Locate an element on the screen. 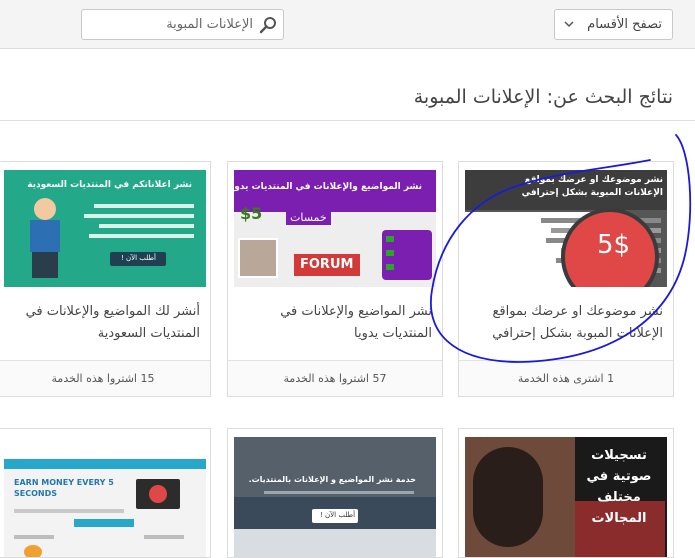  purchase-count: 15 اشتروا هذه الخدمة is located at coordinates (103, 378).